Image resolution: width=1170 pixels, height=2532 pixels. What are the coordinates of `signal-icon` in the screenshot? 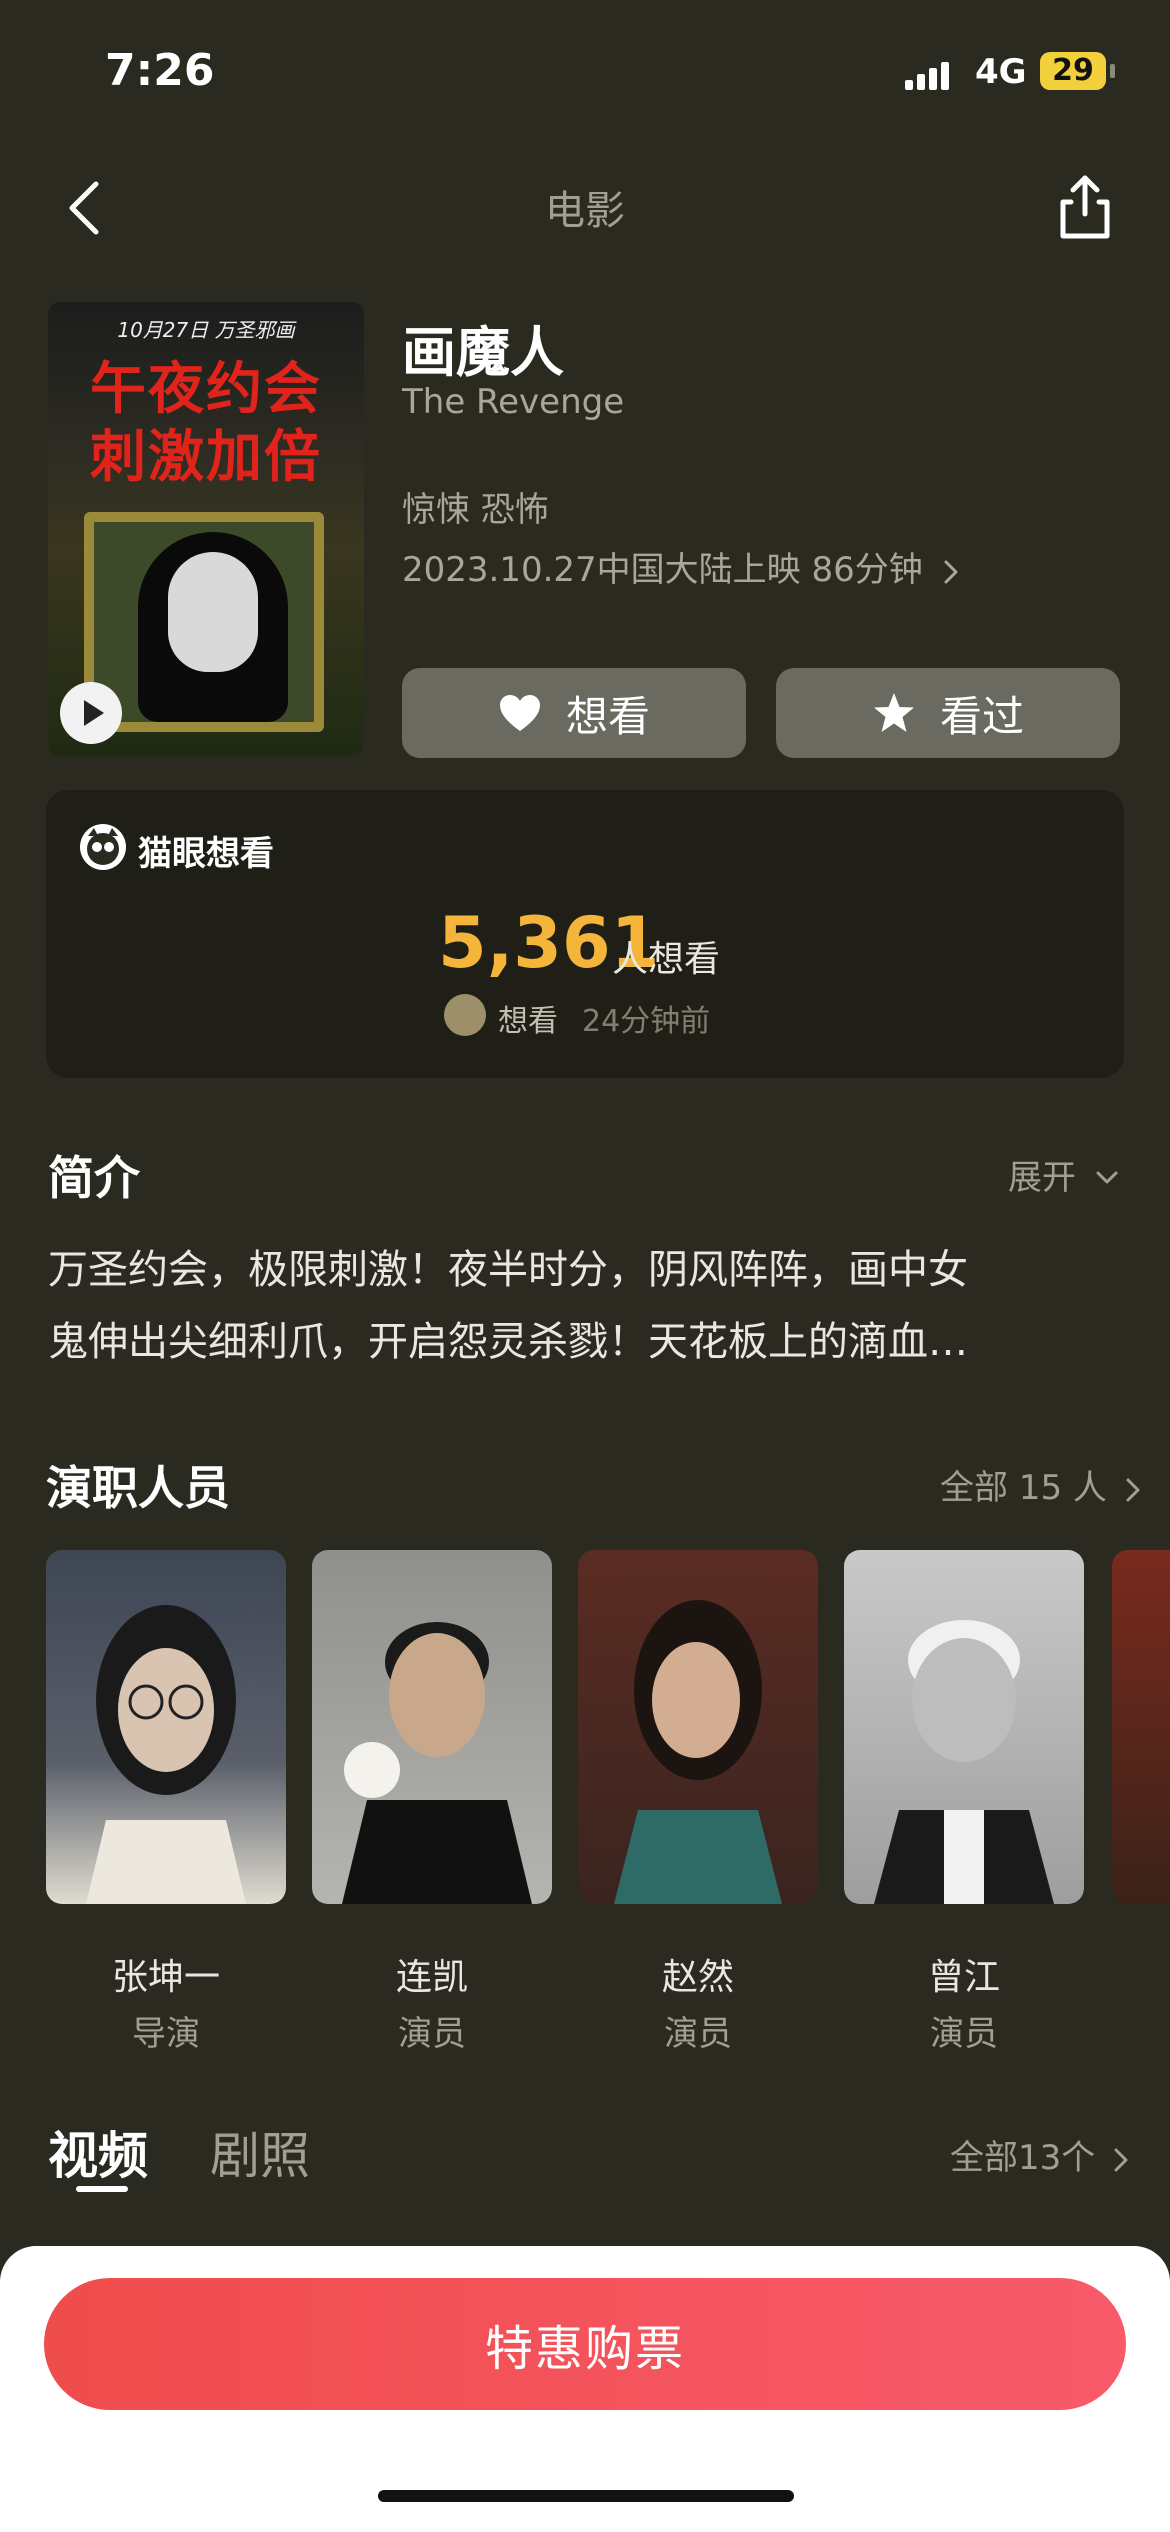 It's located at (930, 75).